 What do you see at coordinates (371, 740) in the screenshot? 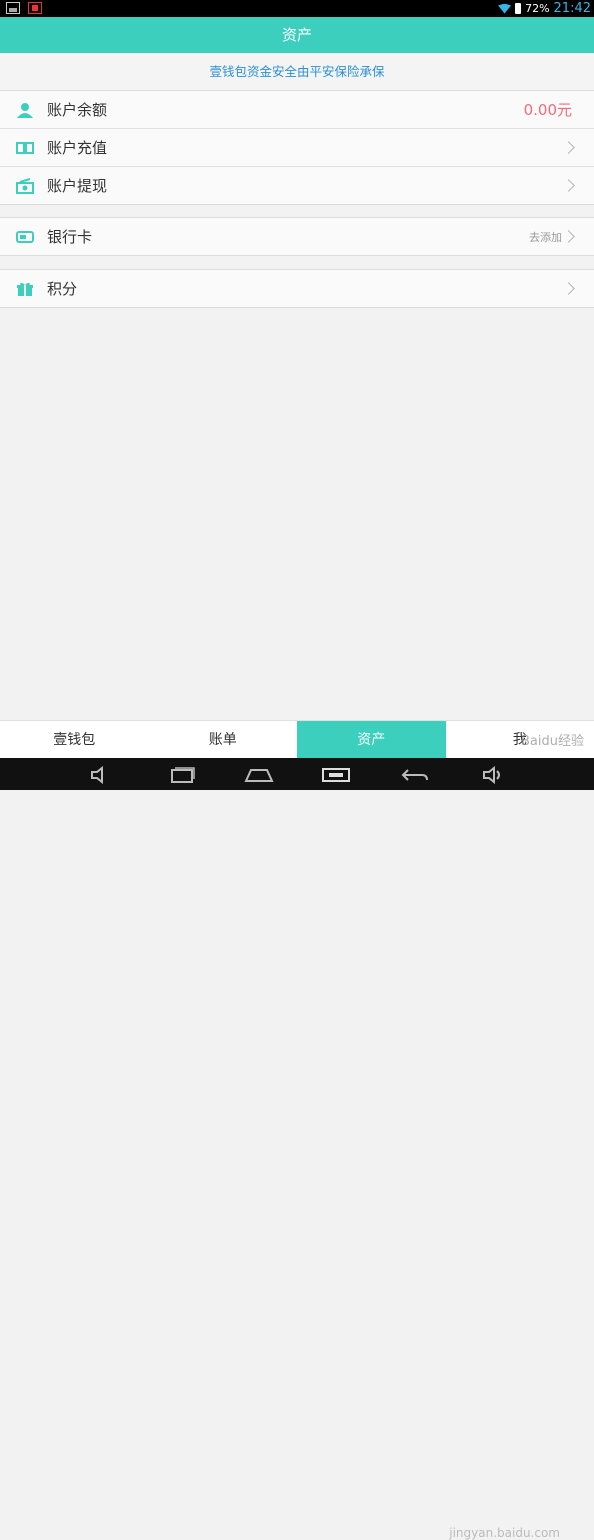
I see `tab-assets: 资产` at bounding box center [371, 740].